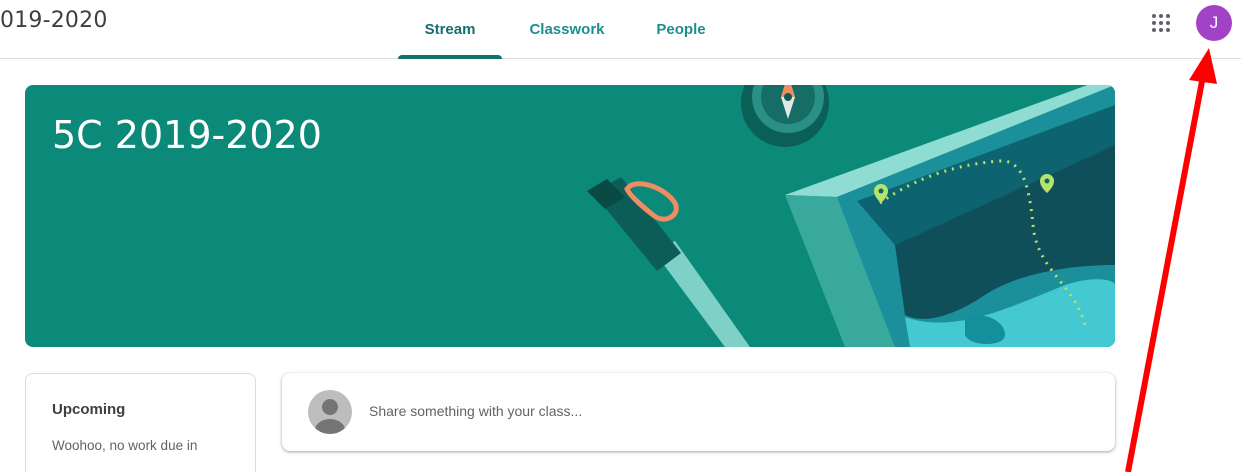 This screenshot has width=1241, height=472. I want to click on tab-stream: Stream, so click(450, 29).